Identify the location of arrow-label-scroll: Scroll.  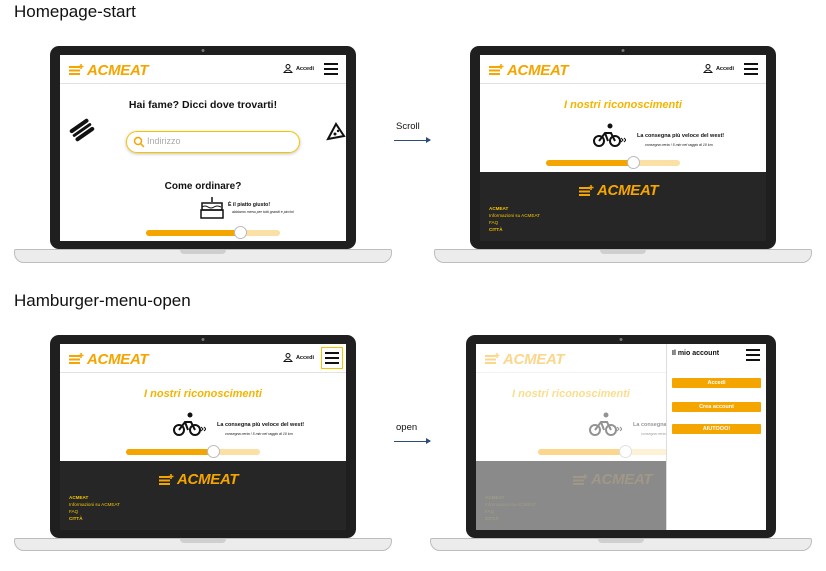
(408, 126).